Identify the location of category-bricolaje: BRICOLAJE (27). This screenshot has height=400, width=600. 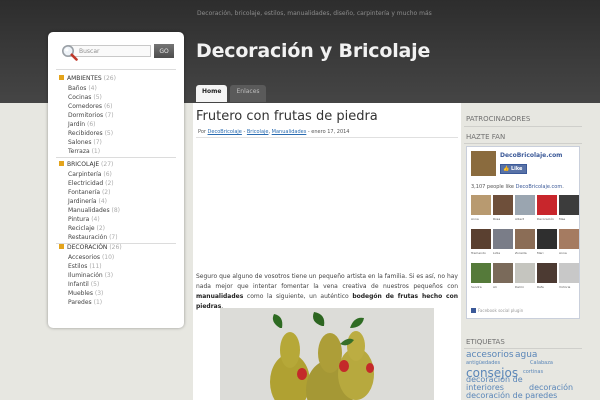
(86, 164).